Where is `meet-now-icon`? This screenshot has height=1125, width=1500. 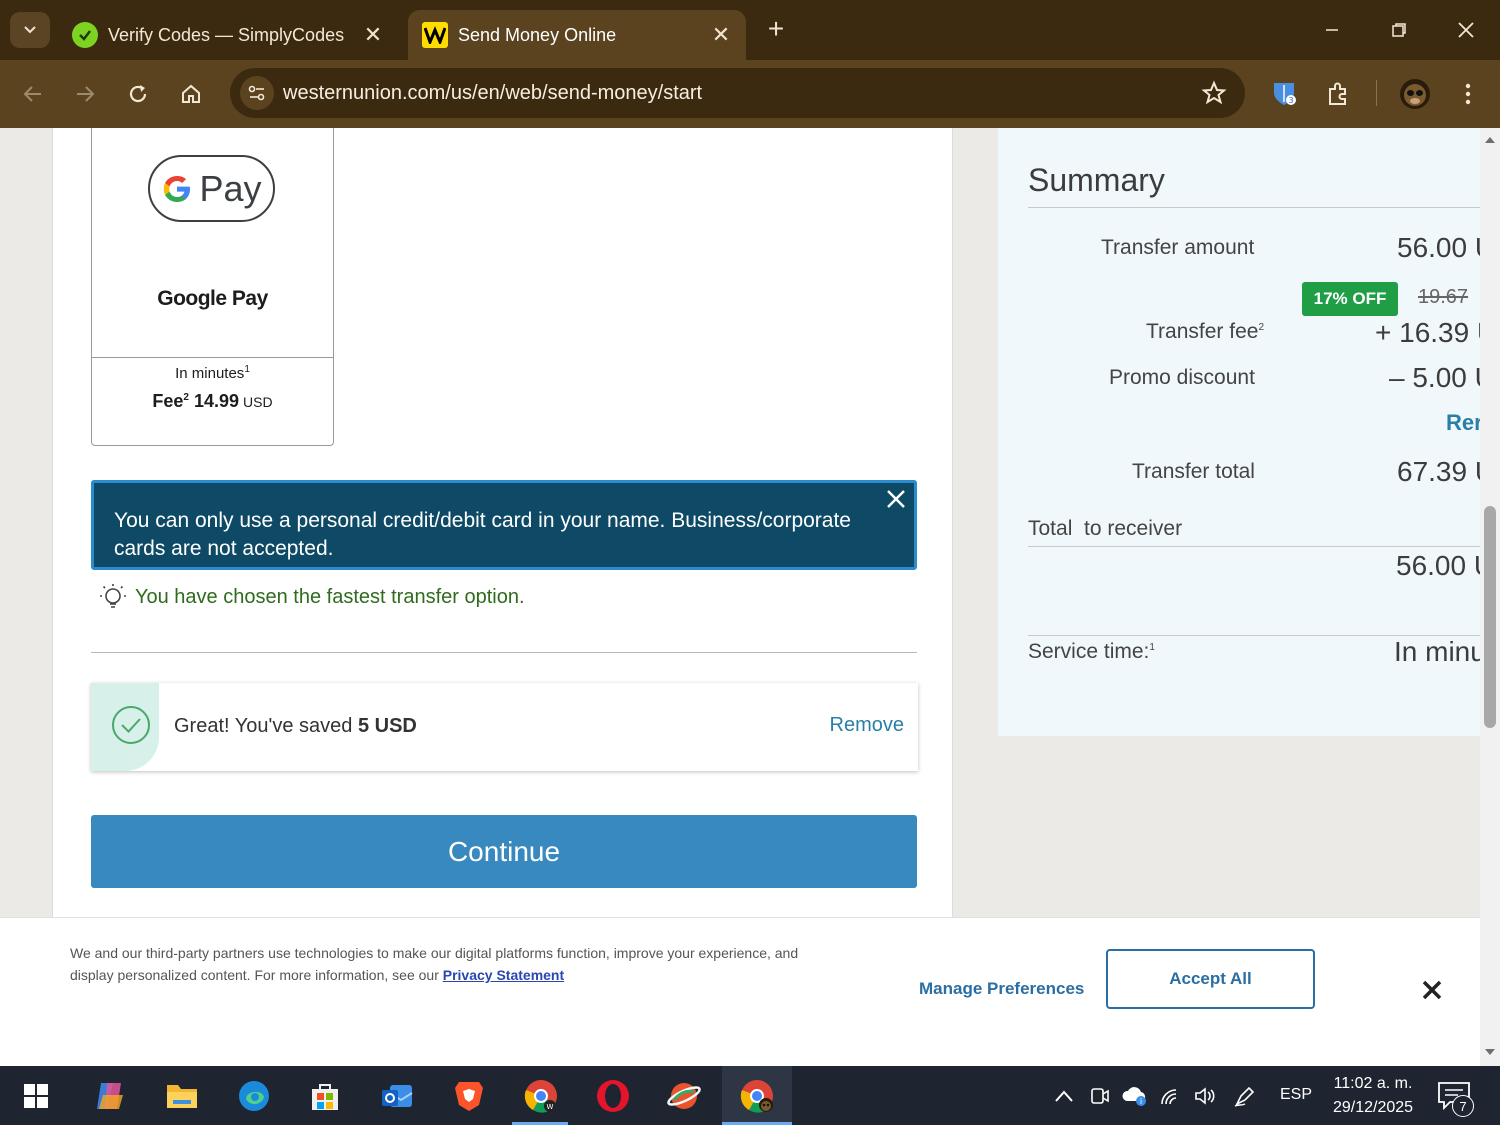
meet-now-icon is located at coordinates (1100, 1096).